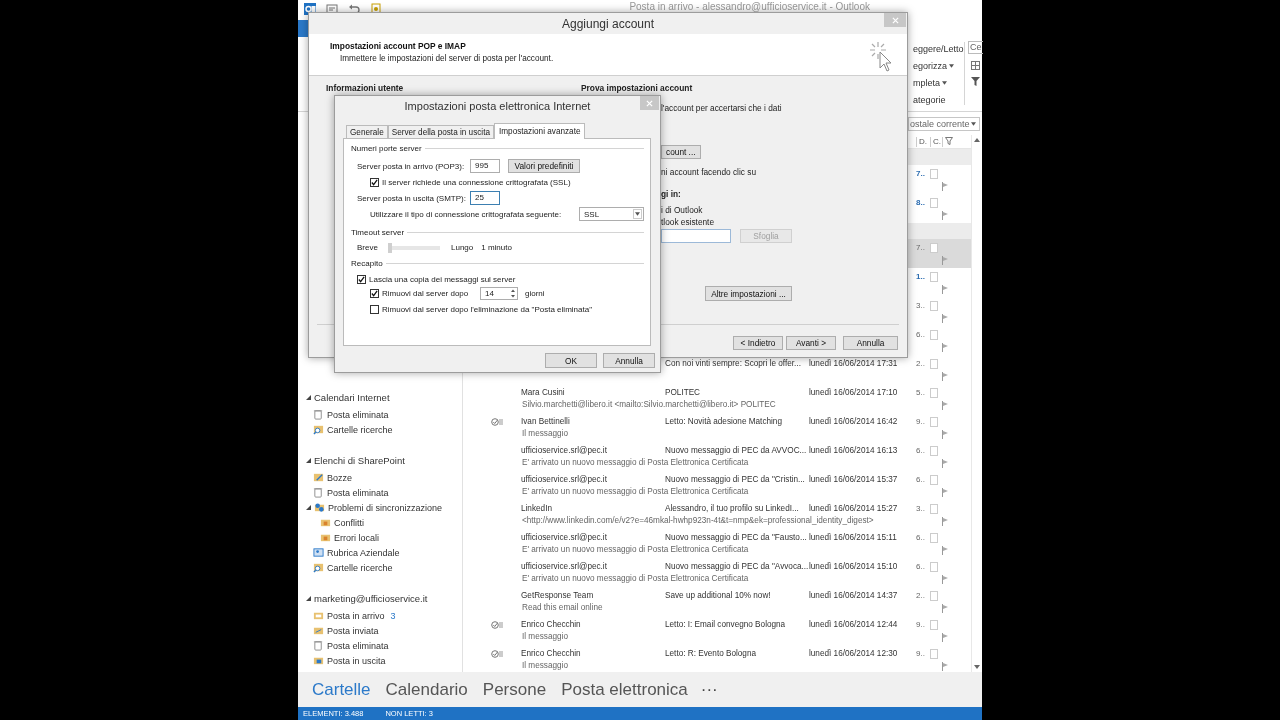  I want to click on date: lunedì 16/06/2014 16:42, so click(853, 421).